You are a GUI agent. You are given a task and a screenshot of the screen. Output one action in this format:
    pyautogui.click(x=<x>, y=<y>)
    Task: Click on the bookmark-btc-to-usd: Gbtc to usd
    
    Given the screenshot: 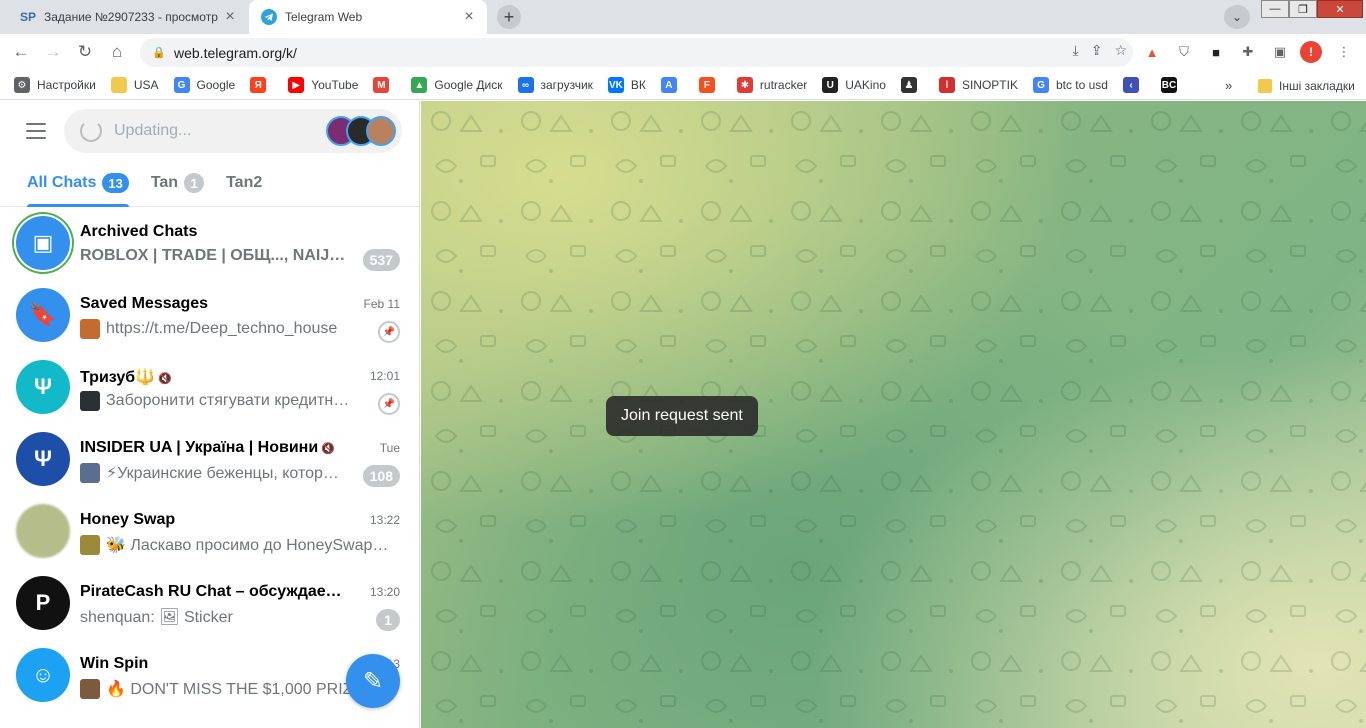 What is the action you would take?
    pyautogui.click(x=1070, y=85)
    